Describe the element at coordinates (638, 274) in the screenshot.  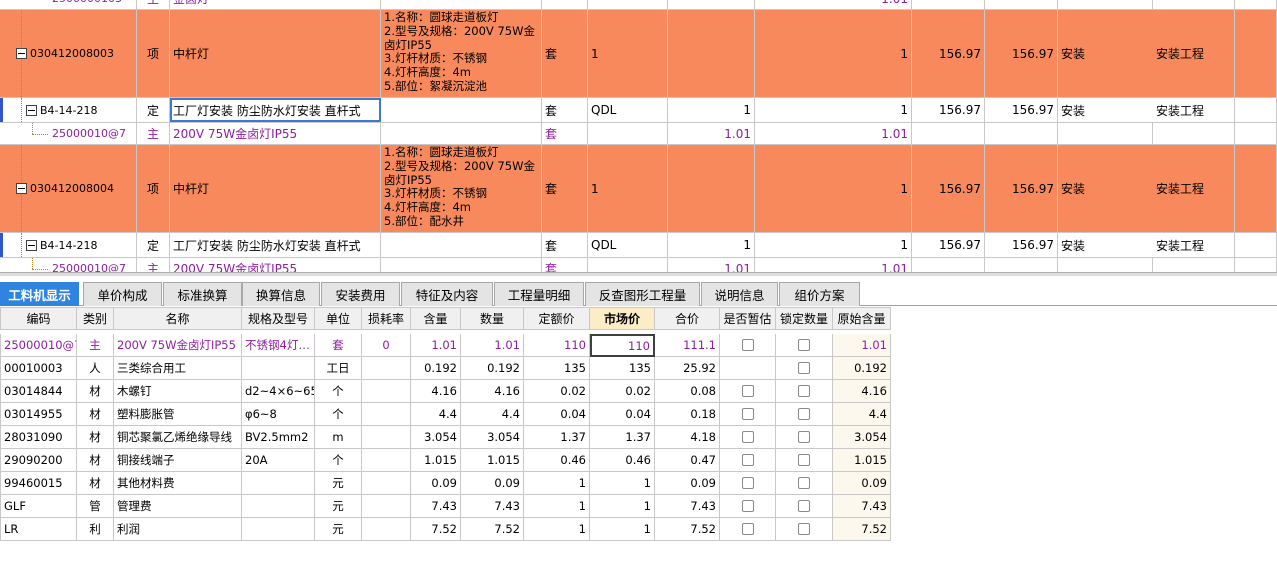
I see `panel-splitter` at that location.